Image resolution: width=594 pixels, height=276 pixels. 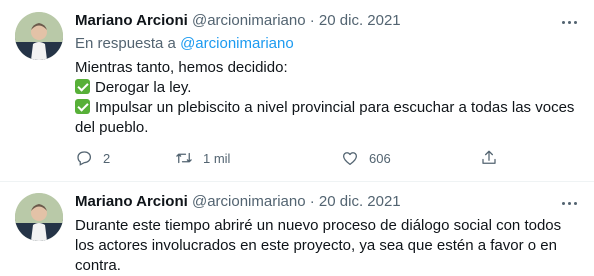 What do you see at coordinates (350, 159) in the screenshot?
I see `heart-icon` at bounding box center [350, 159].